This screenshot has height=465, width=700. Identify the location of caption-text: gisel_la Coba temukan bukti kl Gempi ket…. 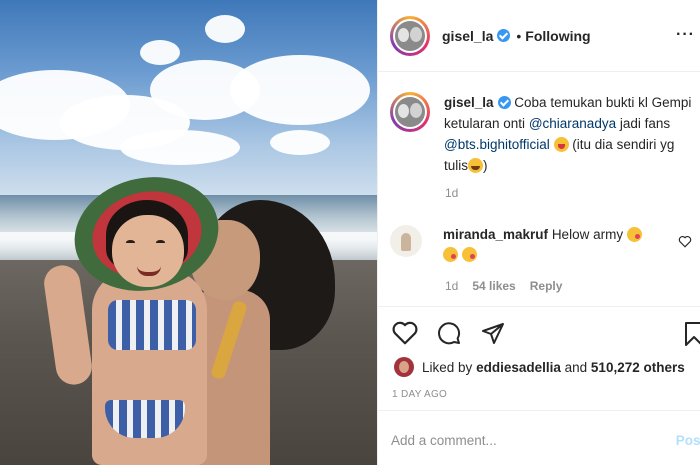
(571, 134).